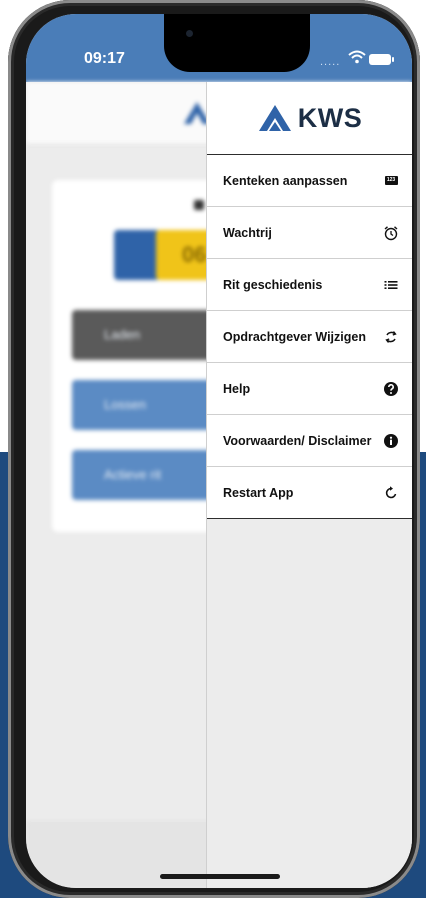 The height and width of the screenshot is (898, 426). What do you see at coordinates (147, 405) in the screenshot?
I see `lossen-button: Lossen` at bounding box center [147, 405].